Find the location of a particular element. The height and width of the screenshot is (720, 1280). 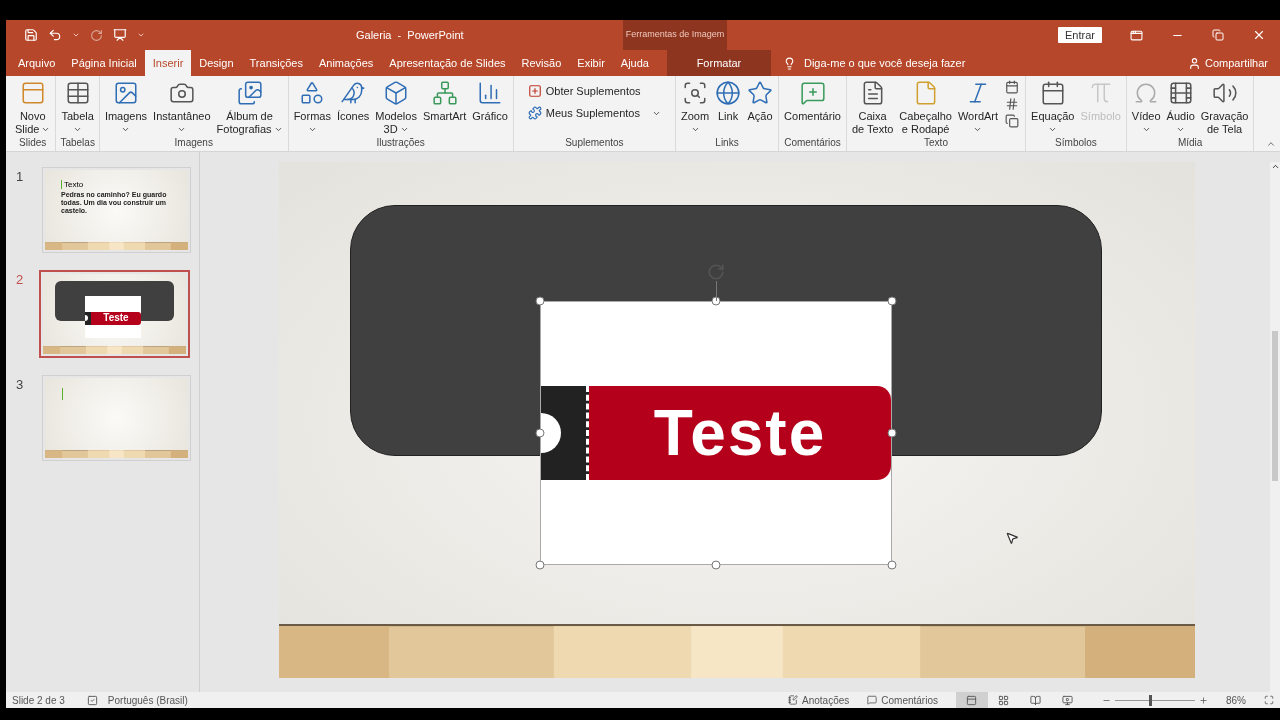

ribbon-button: Equação is located at coordinates (1053, 106).